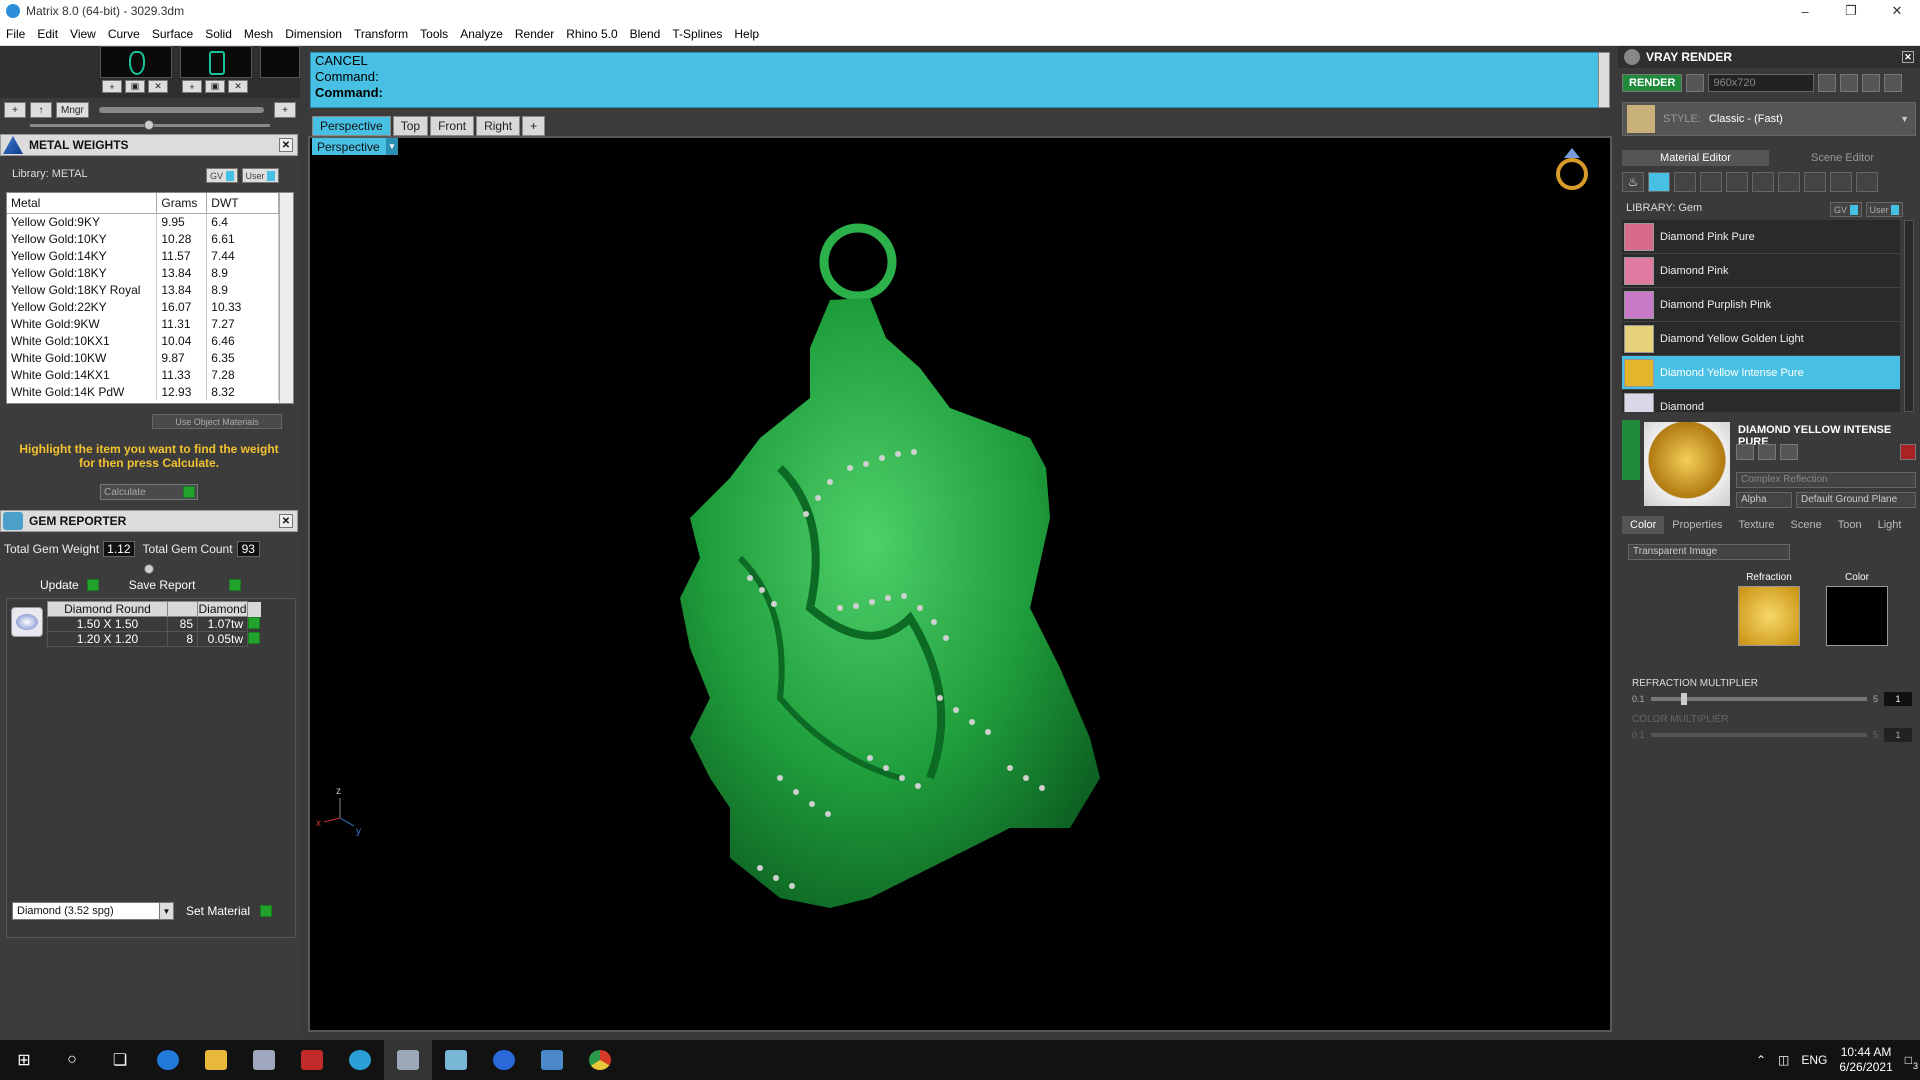 The image size is (1920, 1080). I want to click on tab-right: Right, so click(498, 126).